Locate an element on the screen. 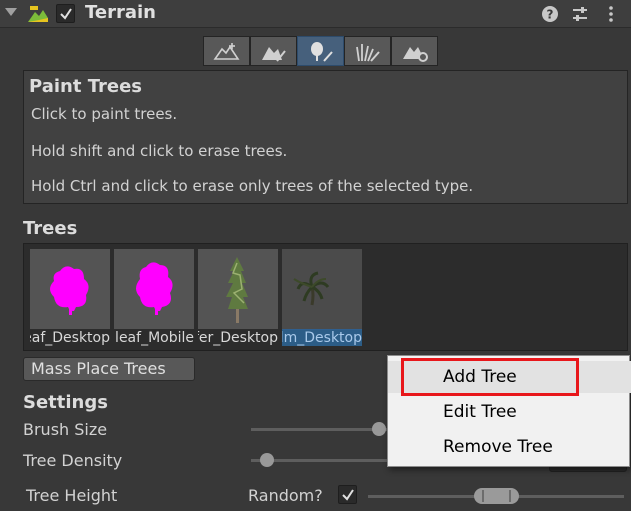  tree-brush-icon is located at coordinates (322, 52).